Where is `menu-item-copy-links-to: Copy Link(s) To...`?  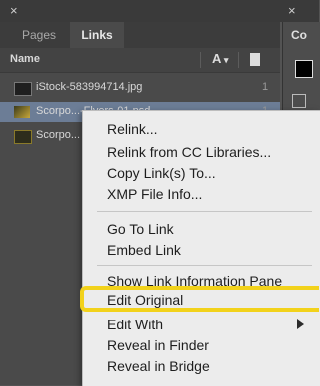
menu-item-copy-links-to: Copy Link(s) To... is located at coordinates (161, 173).